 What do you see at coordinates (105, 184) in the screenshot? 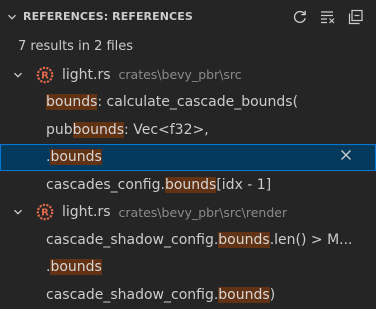
I see `match-text-before: cascades_config.` at bounding box center [105, 184].